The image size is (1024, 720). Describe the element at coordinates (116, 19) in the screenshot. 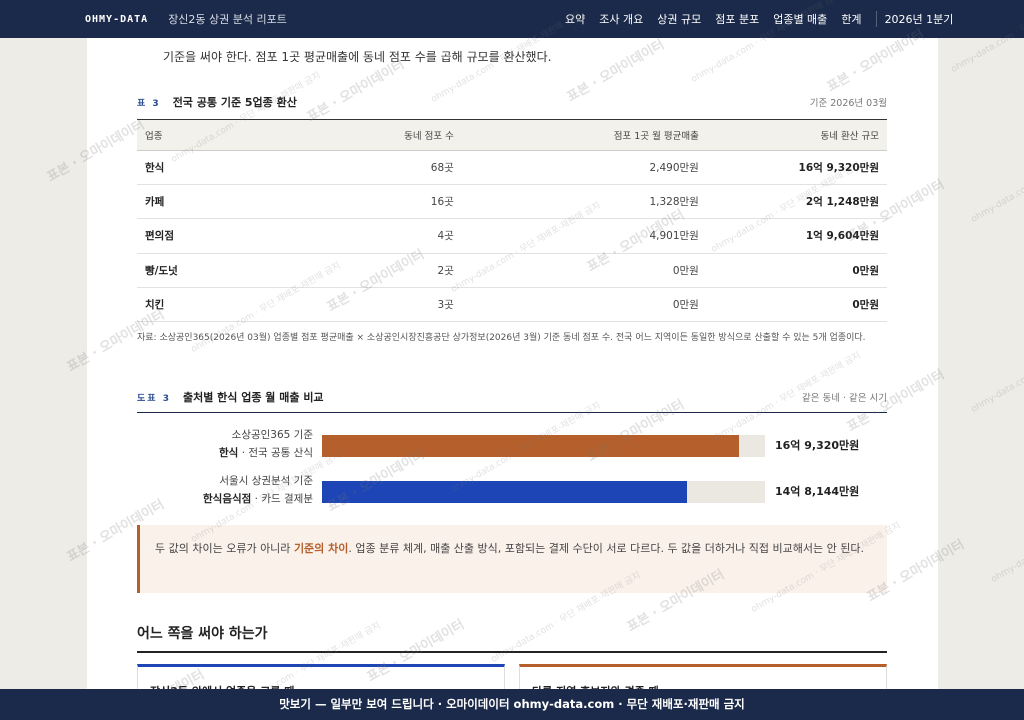

I see `brand-logo: OHMY-DATA` at that location.